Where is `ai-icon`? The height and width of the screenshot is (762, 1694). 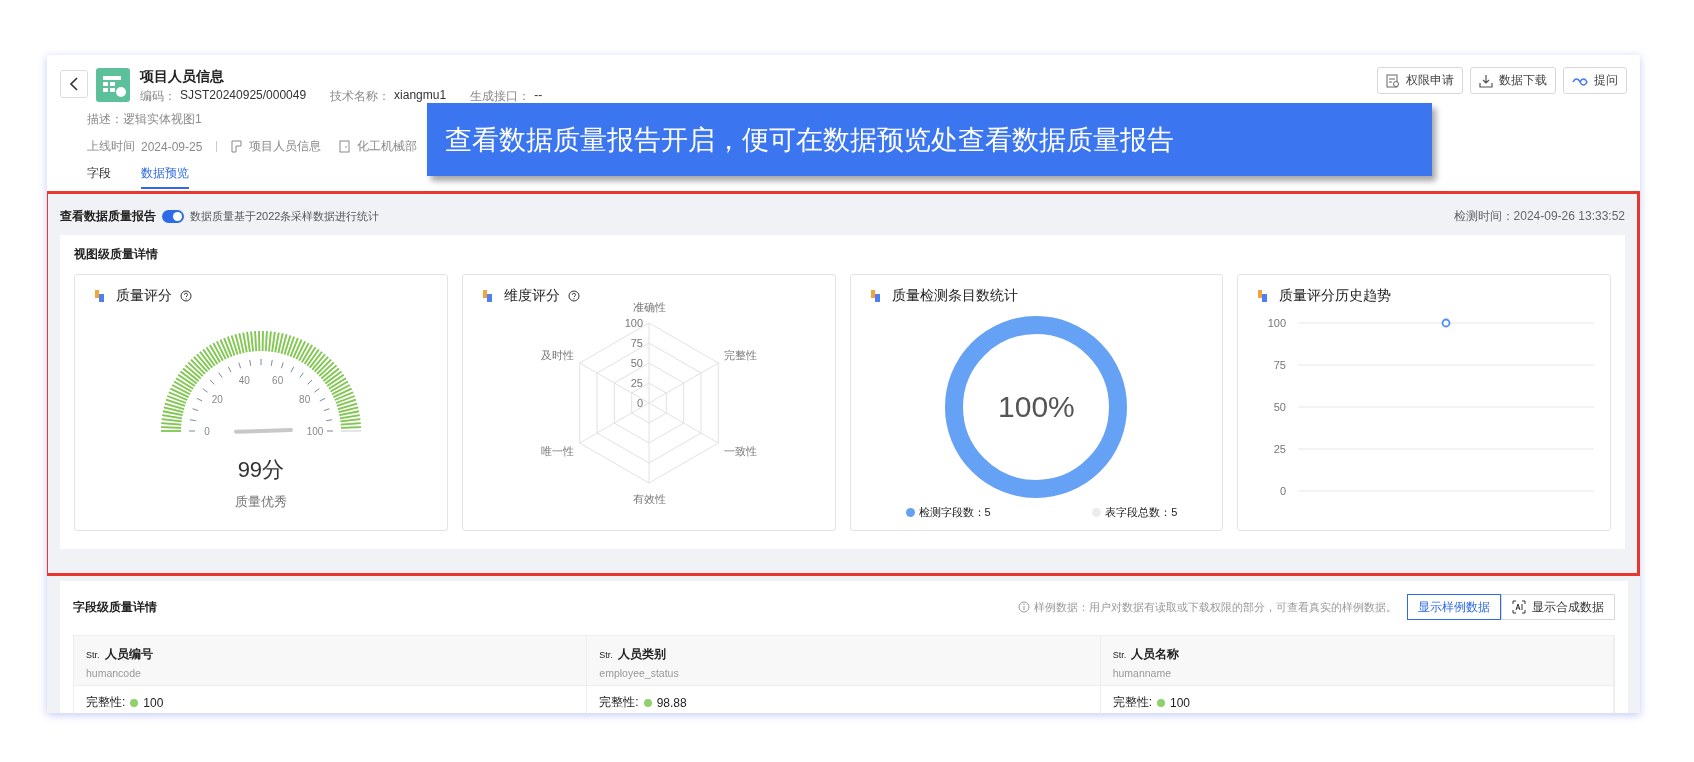 ai-icon is located at coordinates (1519, 607).